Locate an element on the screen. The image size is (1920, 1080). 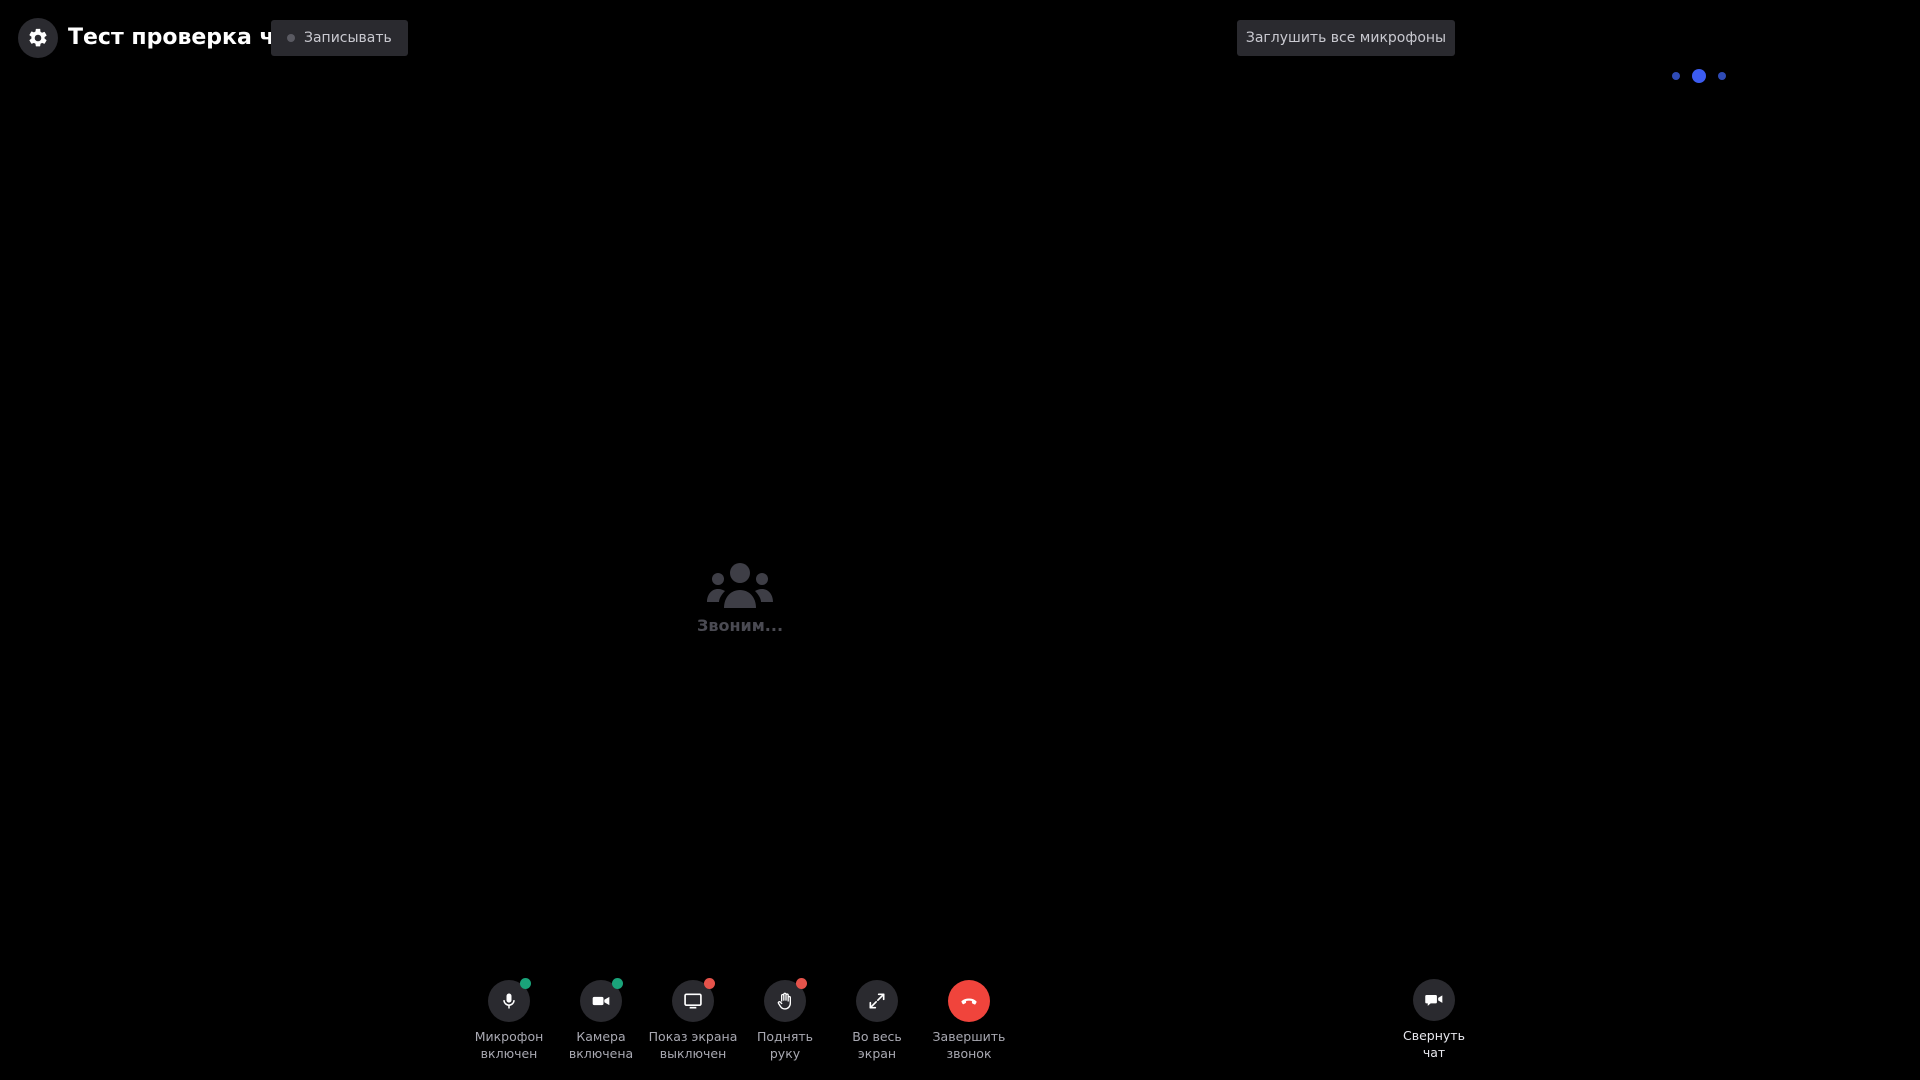
camera-icon is located at coordinates (601, 1001).